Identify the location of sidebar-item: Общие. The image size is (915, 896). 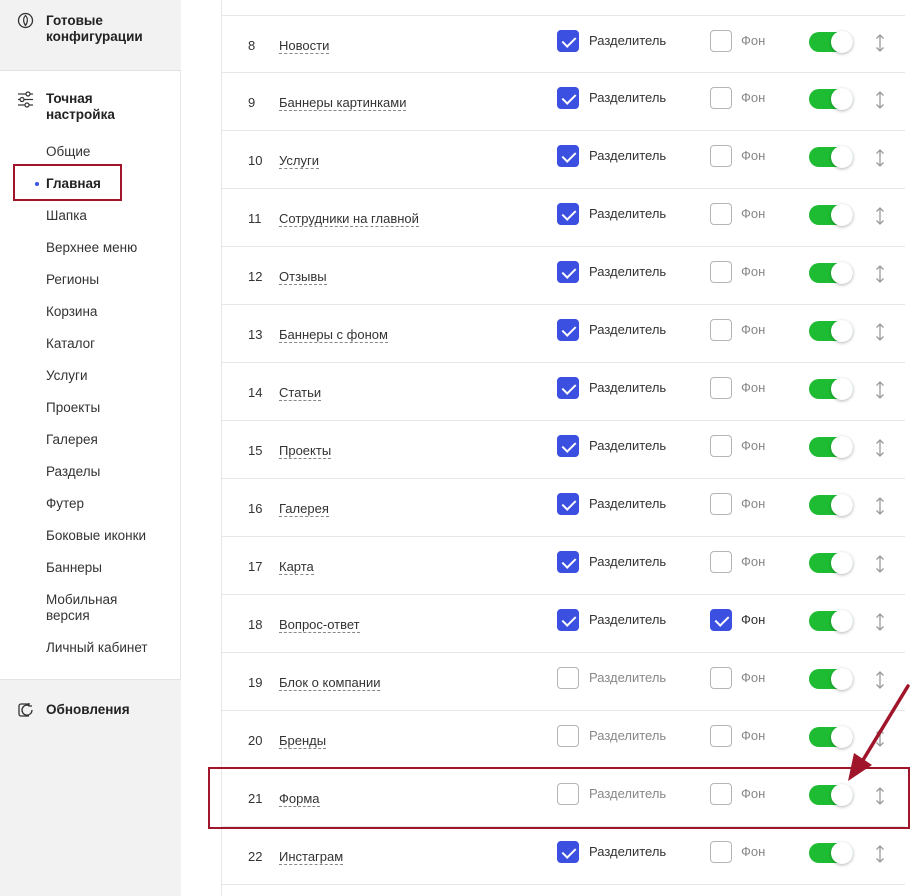
(68, 152).